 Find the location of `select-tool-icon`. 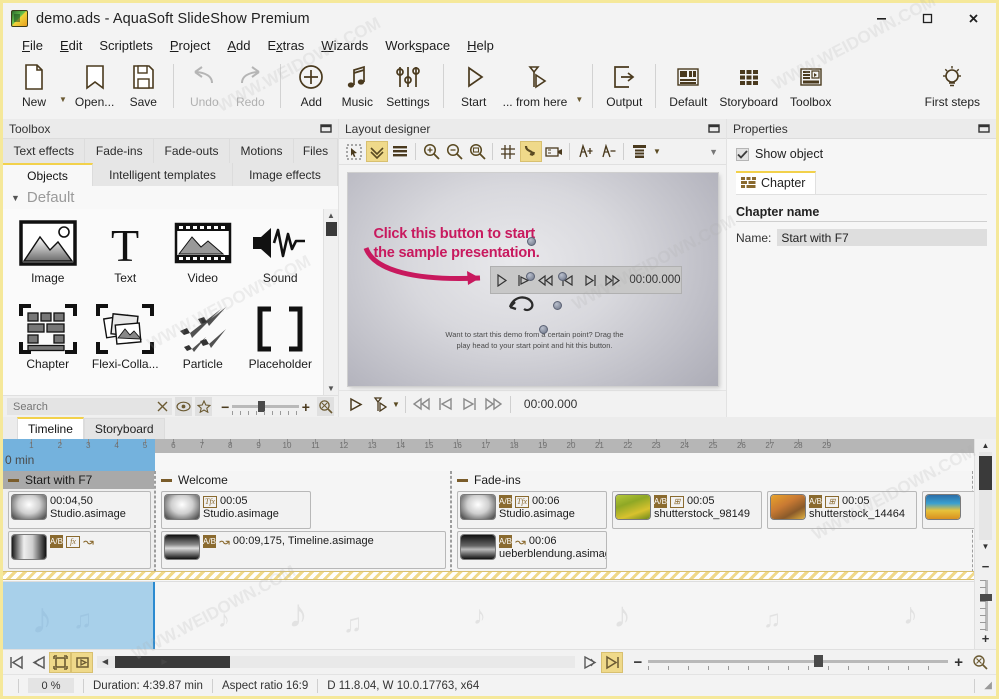

select-tool-icon is located at coordinates (354, 151).